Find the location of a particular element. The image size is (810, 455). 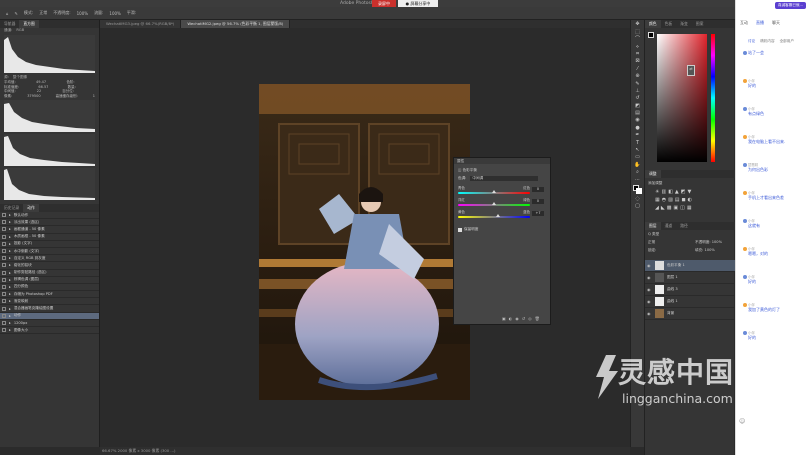

tab-navigator: 导航器 is located at coordinates (9, 24).